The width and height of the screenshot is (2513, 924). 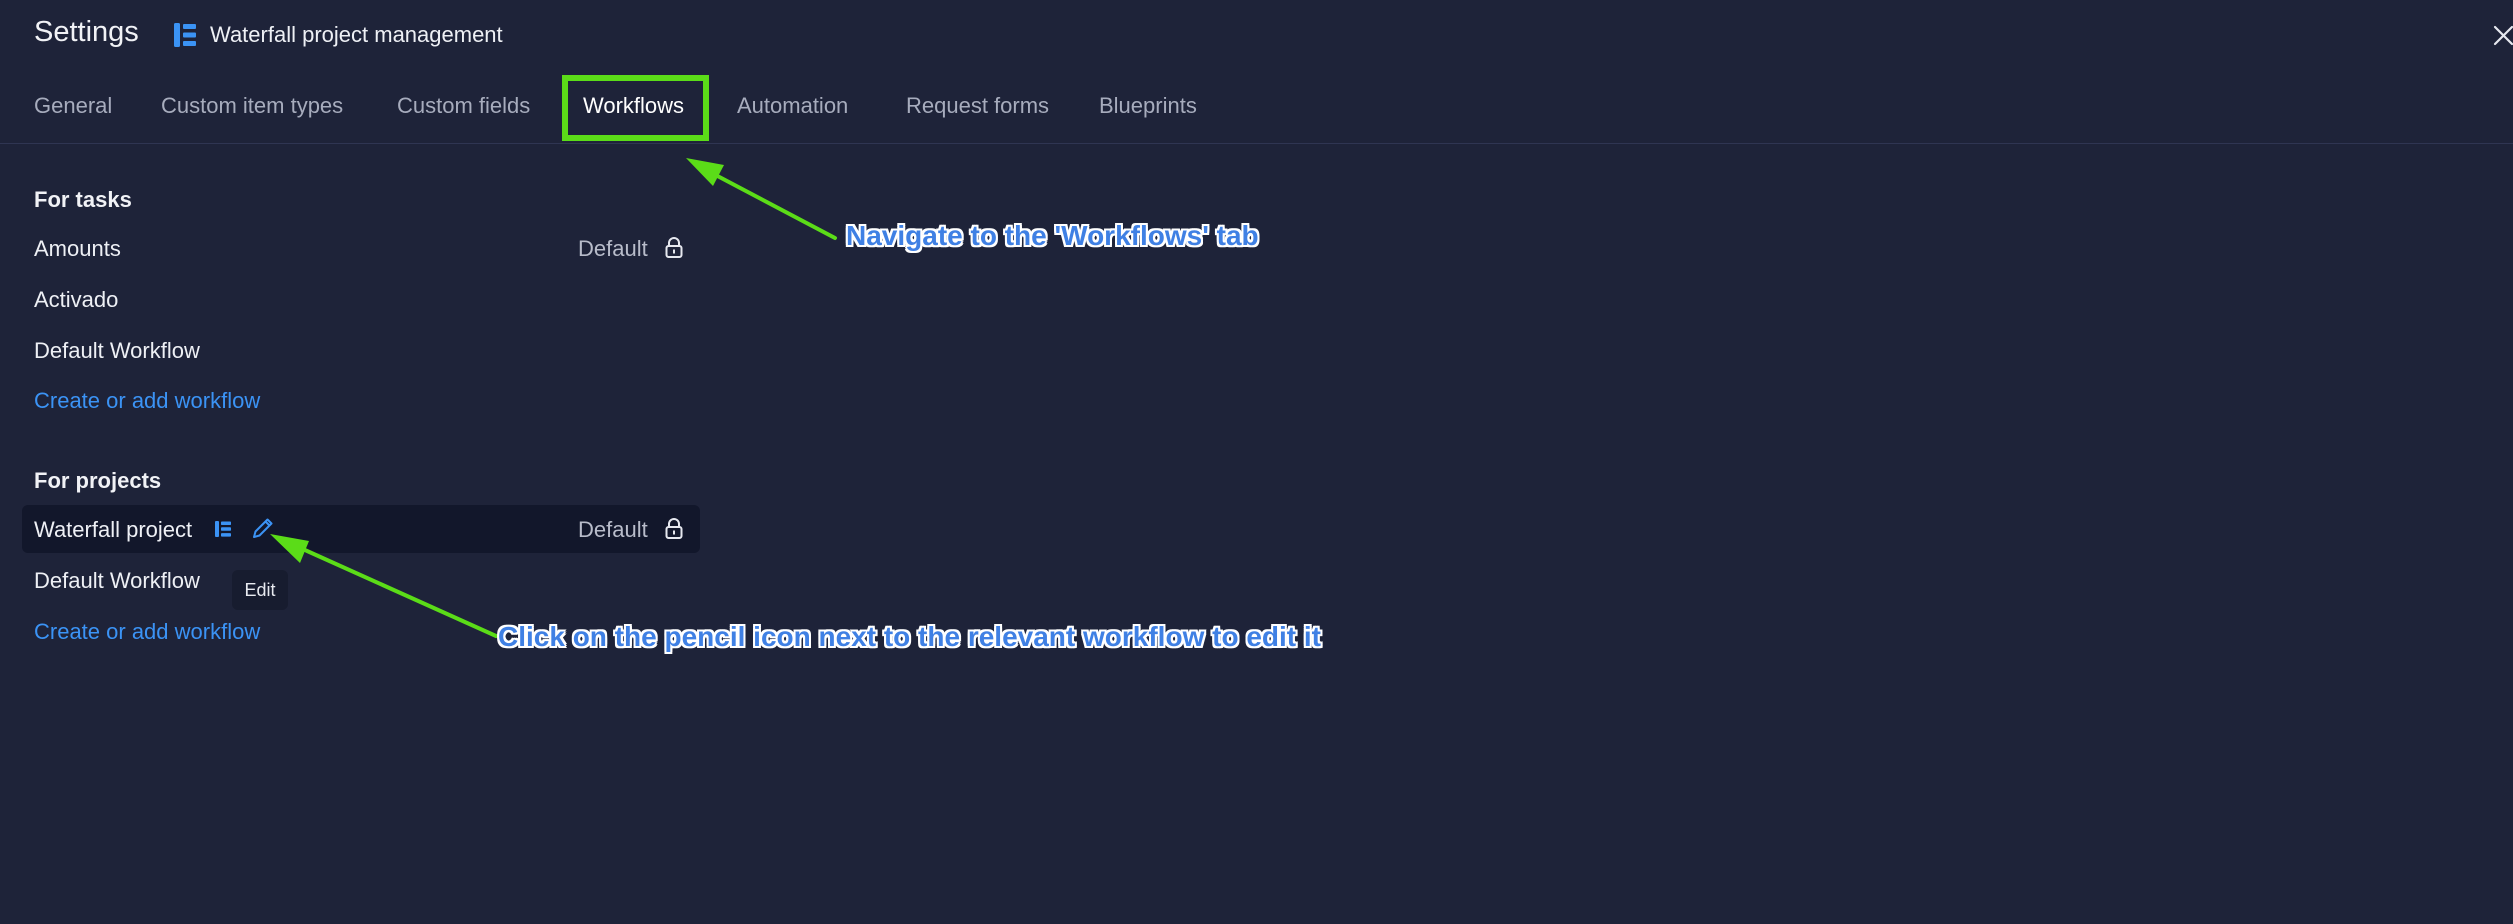 What do you see at coordinates (263, 528) in the screenshot?
I see `pencil-edit-icon` at bounding box center [263, 528].